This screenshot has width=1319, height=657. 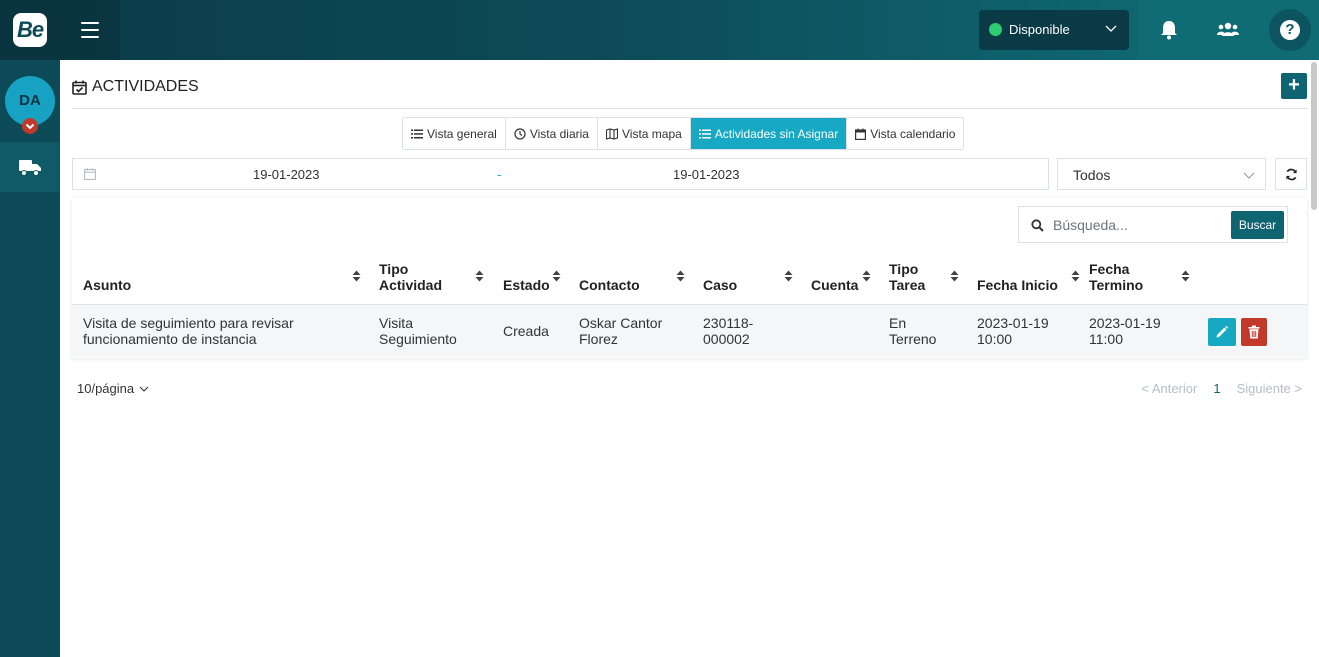 I want to click on help-button: ?, so click(x=1290, y=30).